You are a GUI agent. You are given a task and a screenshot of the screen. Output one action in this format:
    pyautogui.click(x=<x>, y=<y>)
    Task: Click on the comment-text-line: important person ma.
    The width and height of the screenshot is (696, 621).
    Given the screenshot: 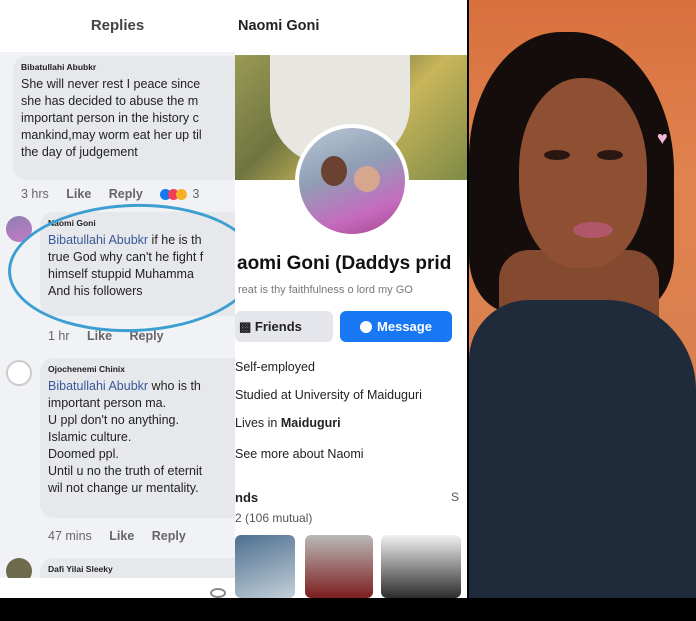 What is the action you would take?
    pyautogui.click(x=107, y=403)
    